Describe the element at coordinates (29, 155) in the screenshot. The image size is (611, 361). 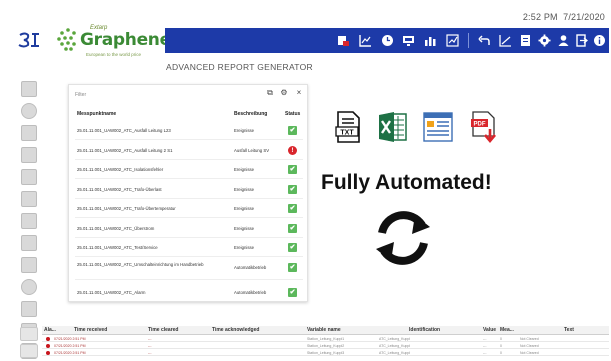
I see `hand-icon` at that location.